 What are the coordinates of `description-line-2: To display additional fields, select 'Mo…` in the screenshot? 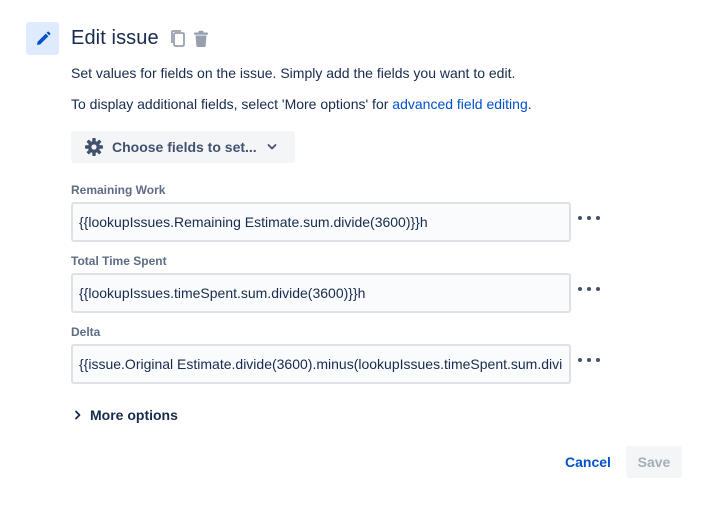 It's located at (301, 104).